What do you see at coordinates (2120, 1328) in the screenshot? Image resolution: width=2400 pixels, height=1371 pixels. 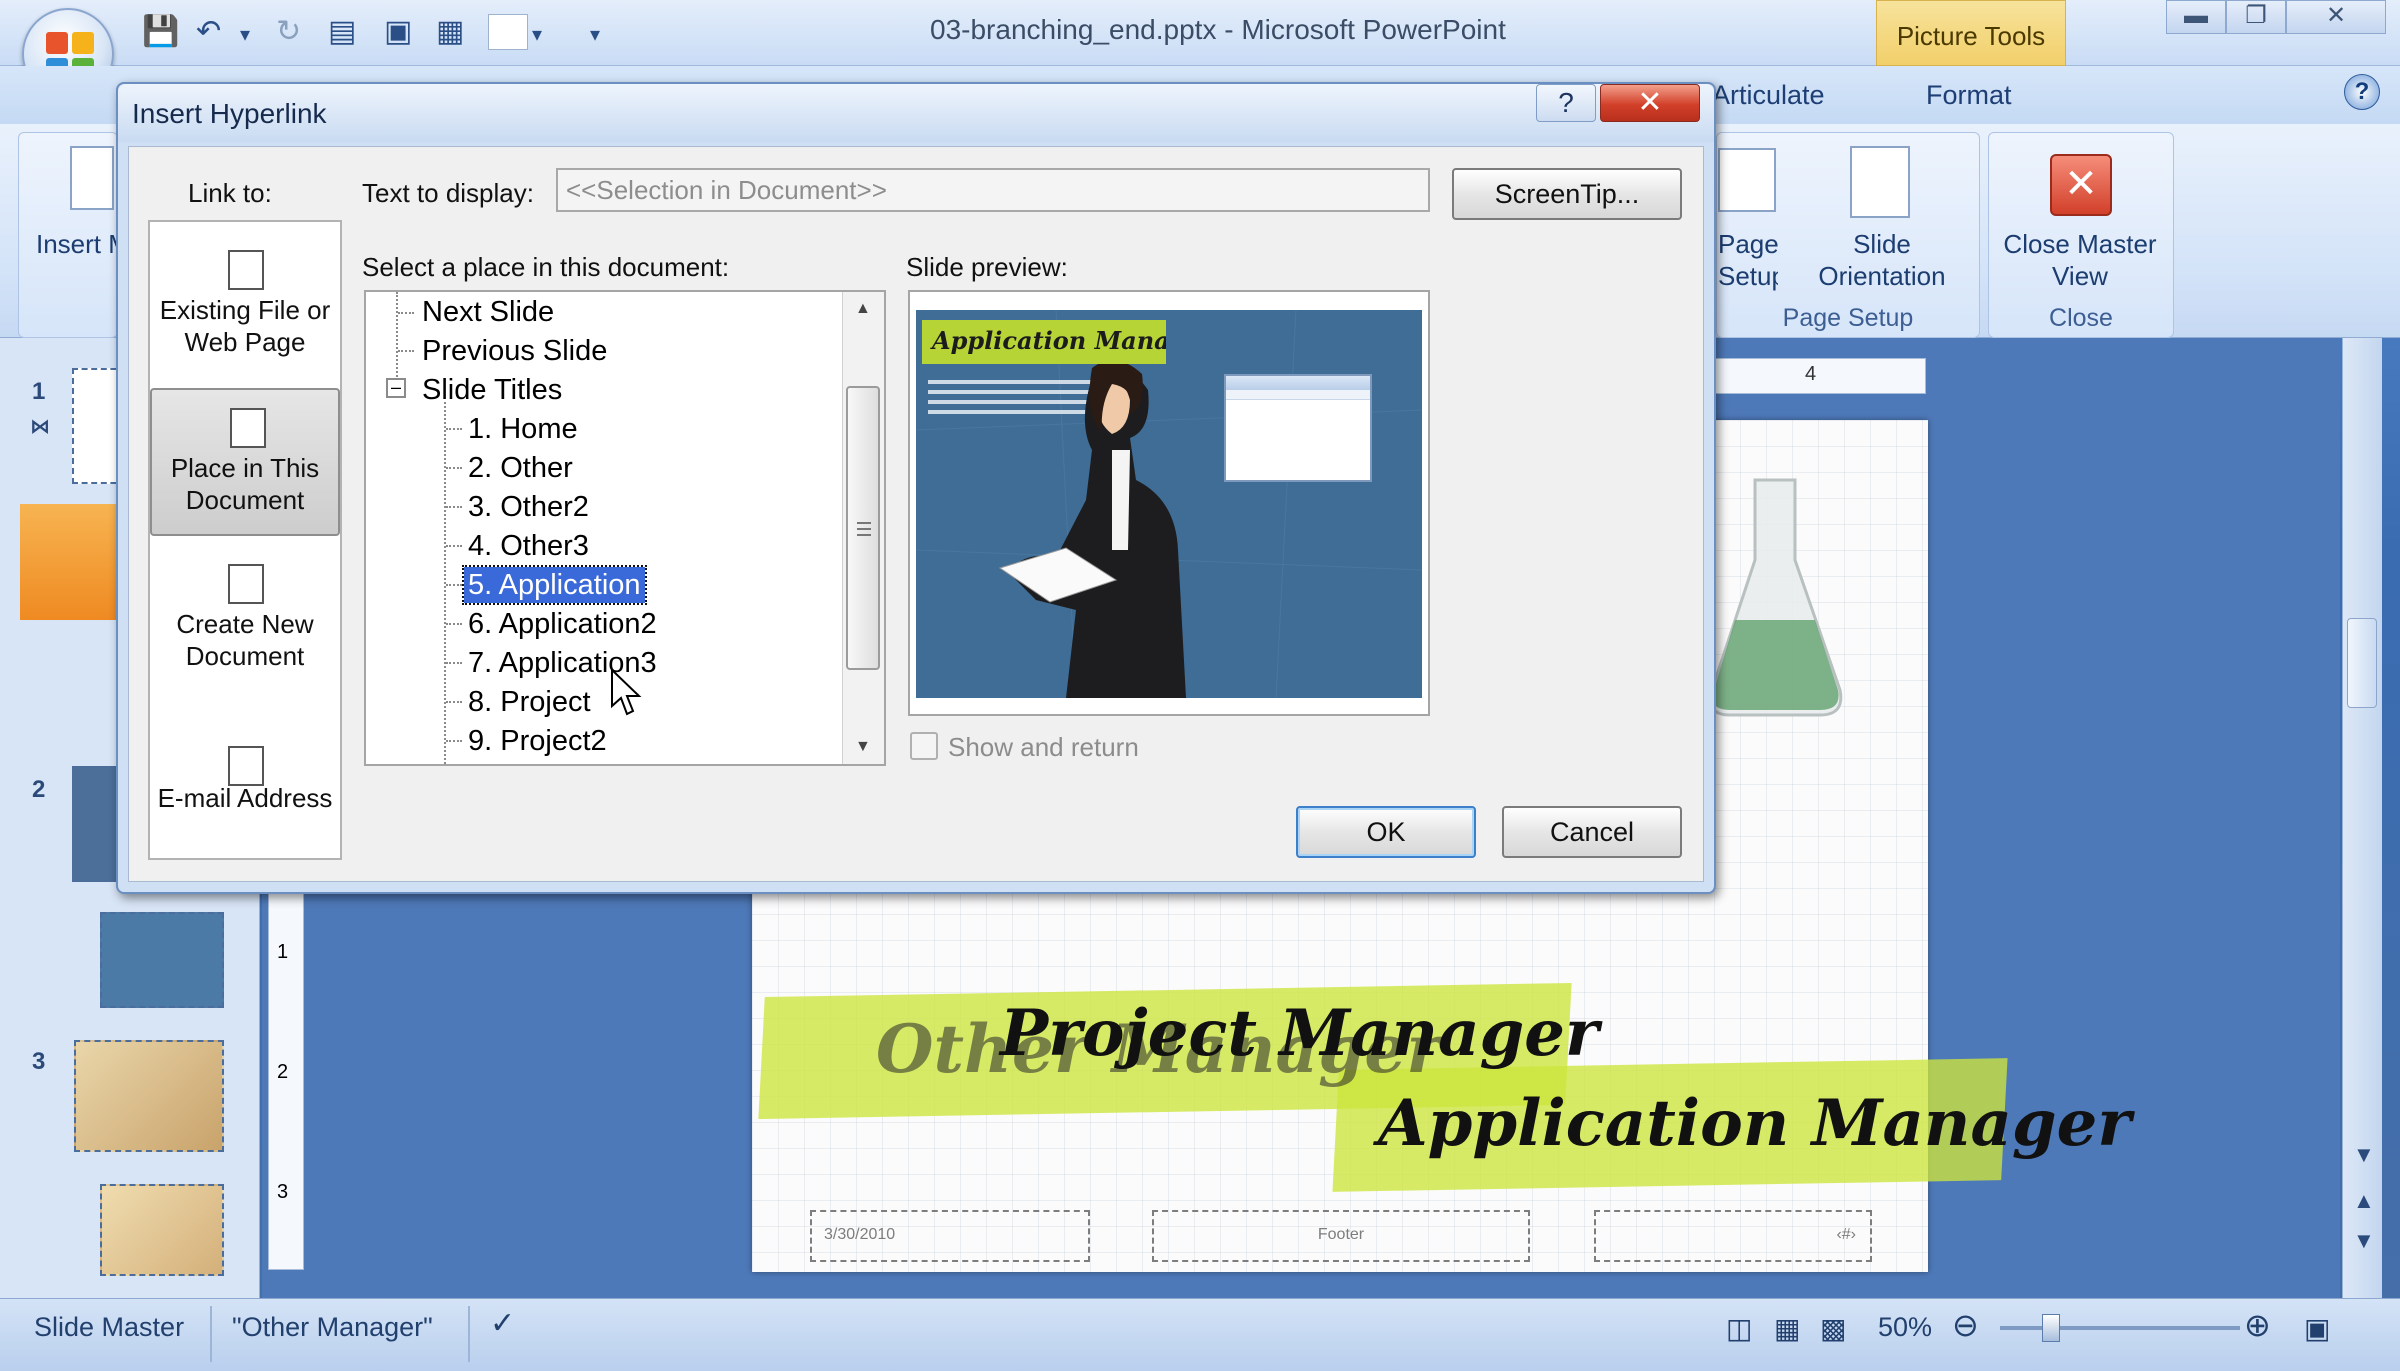 I see `zoom-slider` at bounding box center [2120, 1328].